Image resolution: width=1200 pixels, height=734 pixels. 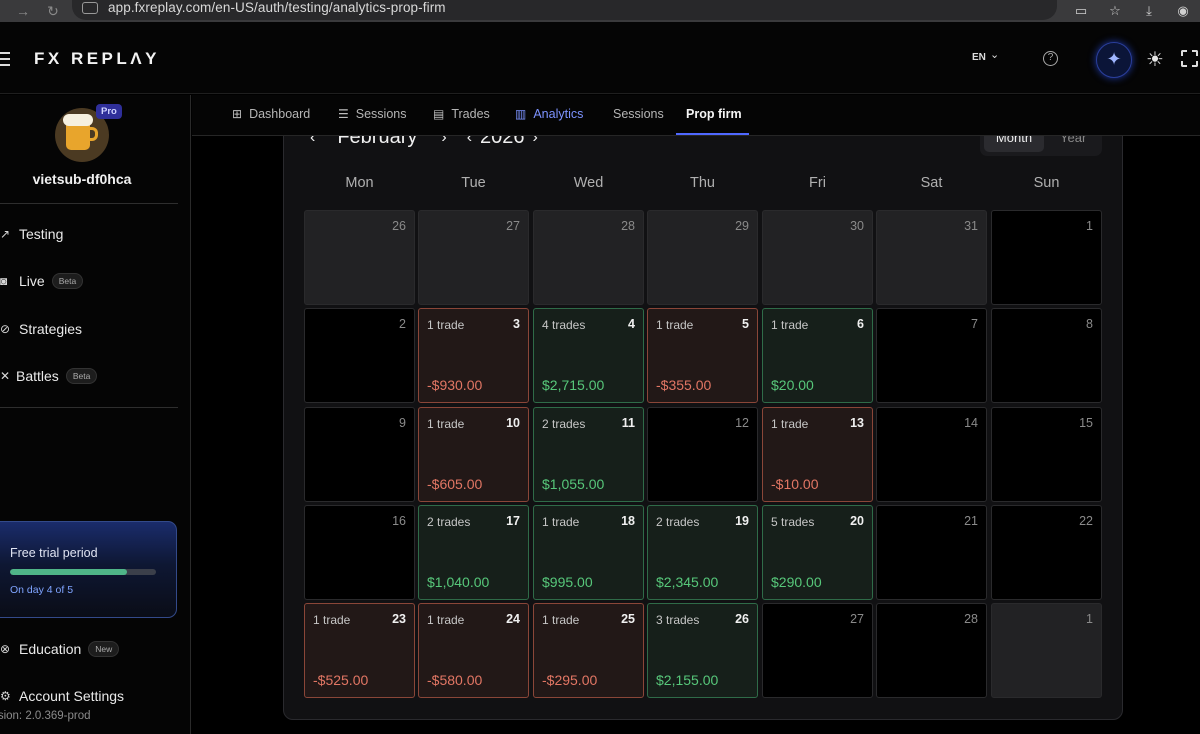 What do you see at coordinates (745, 324) in the screenshot?
I see `day-number: 5` at bounding box center [745, 324].